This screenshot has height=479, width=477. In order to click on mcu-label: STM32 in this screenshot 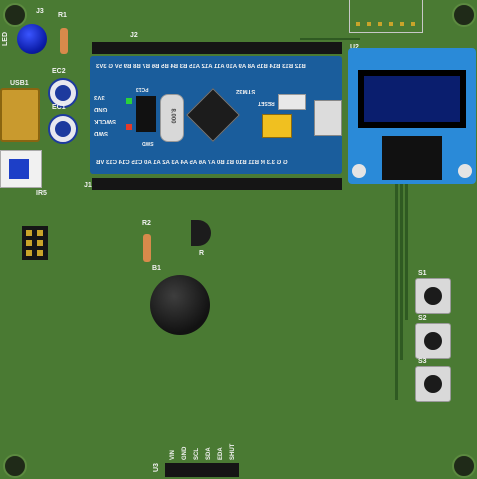, I will do `click(246, 91)`.